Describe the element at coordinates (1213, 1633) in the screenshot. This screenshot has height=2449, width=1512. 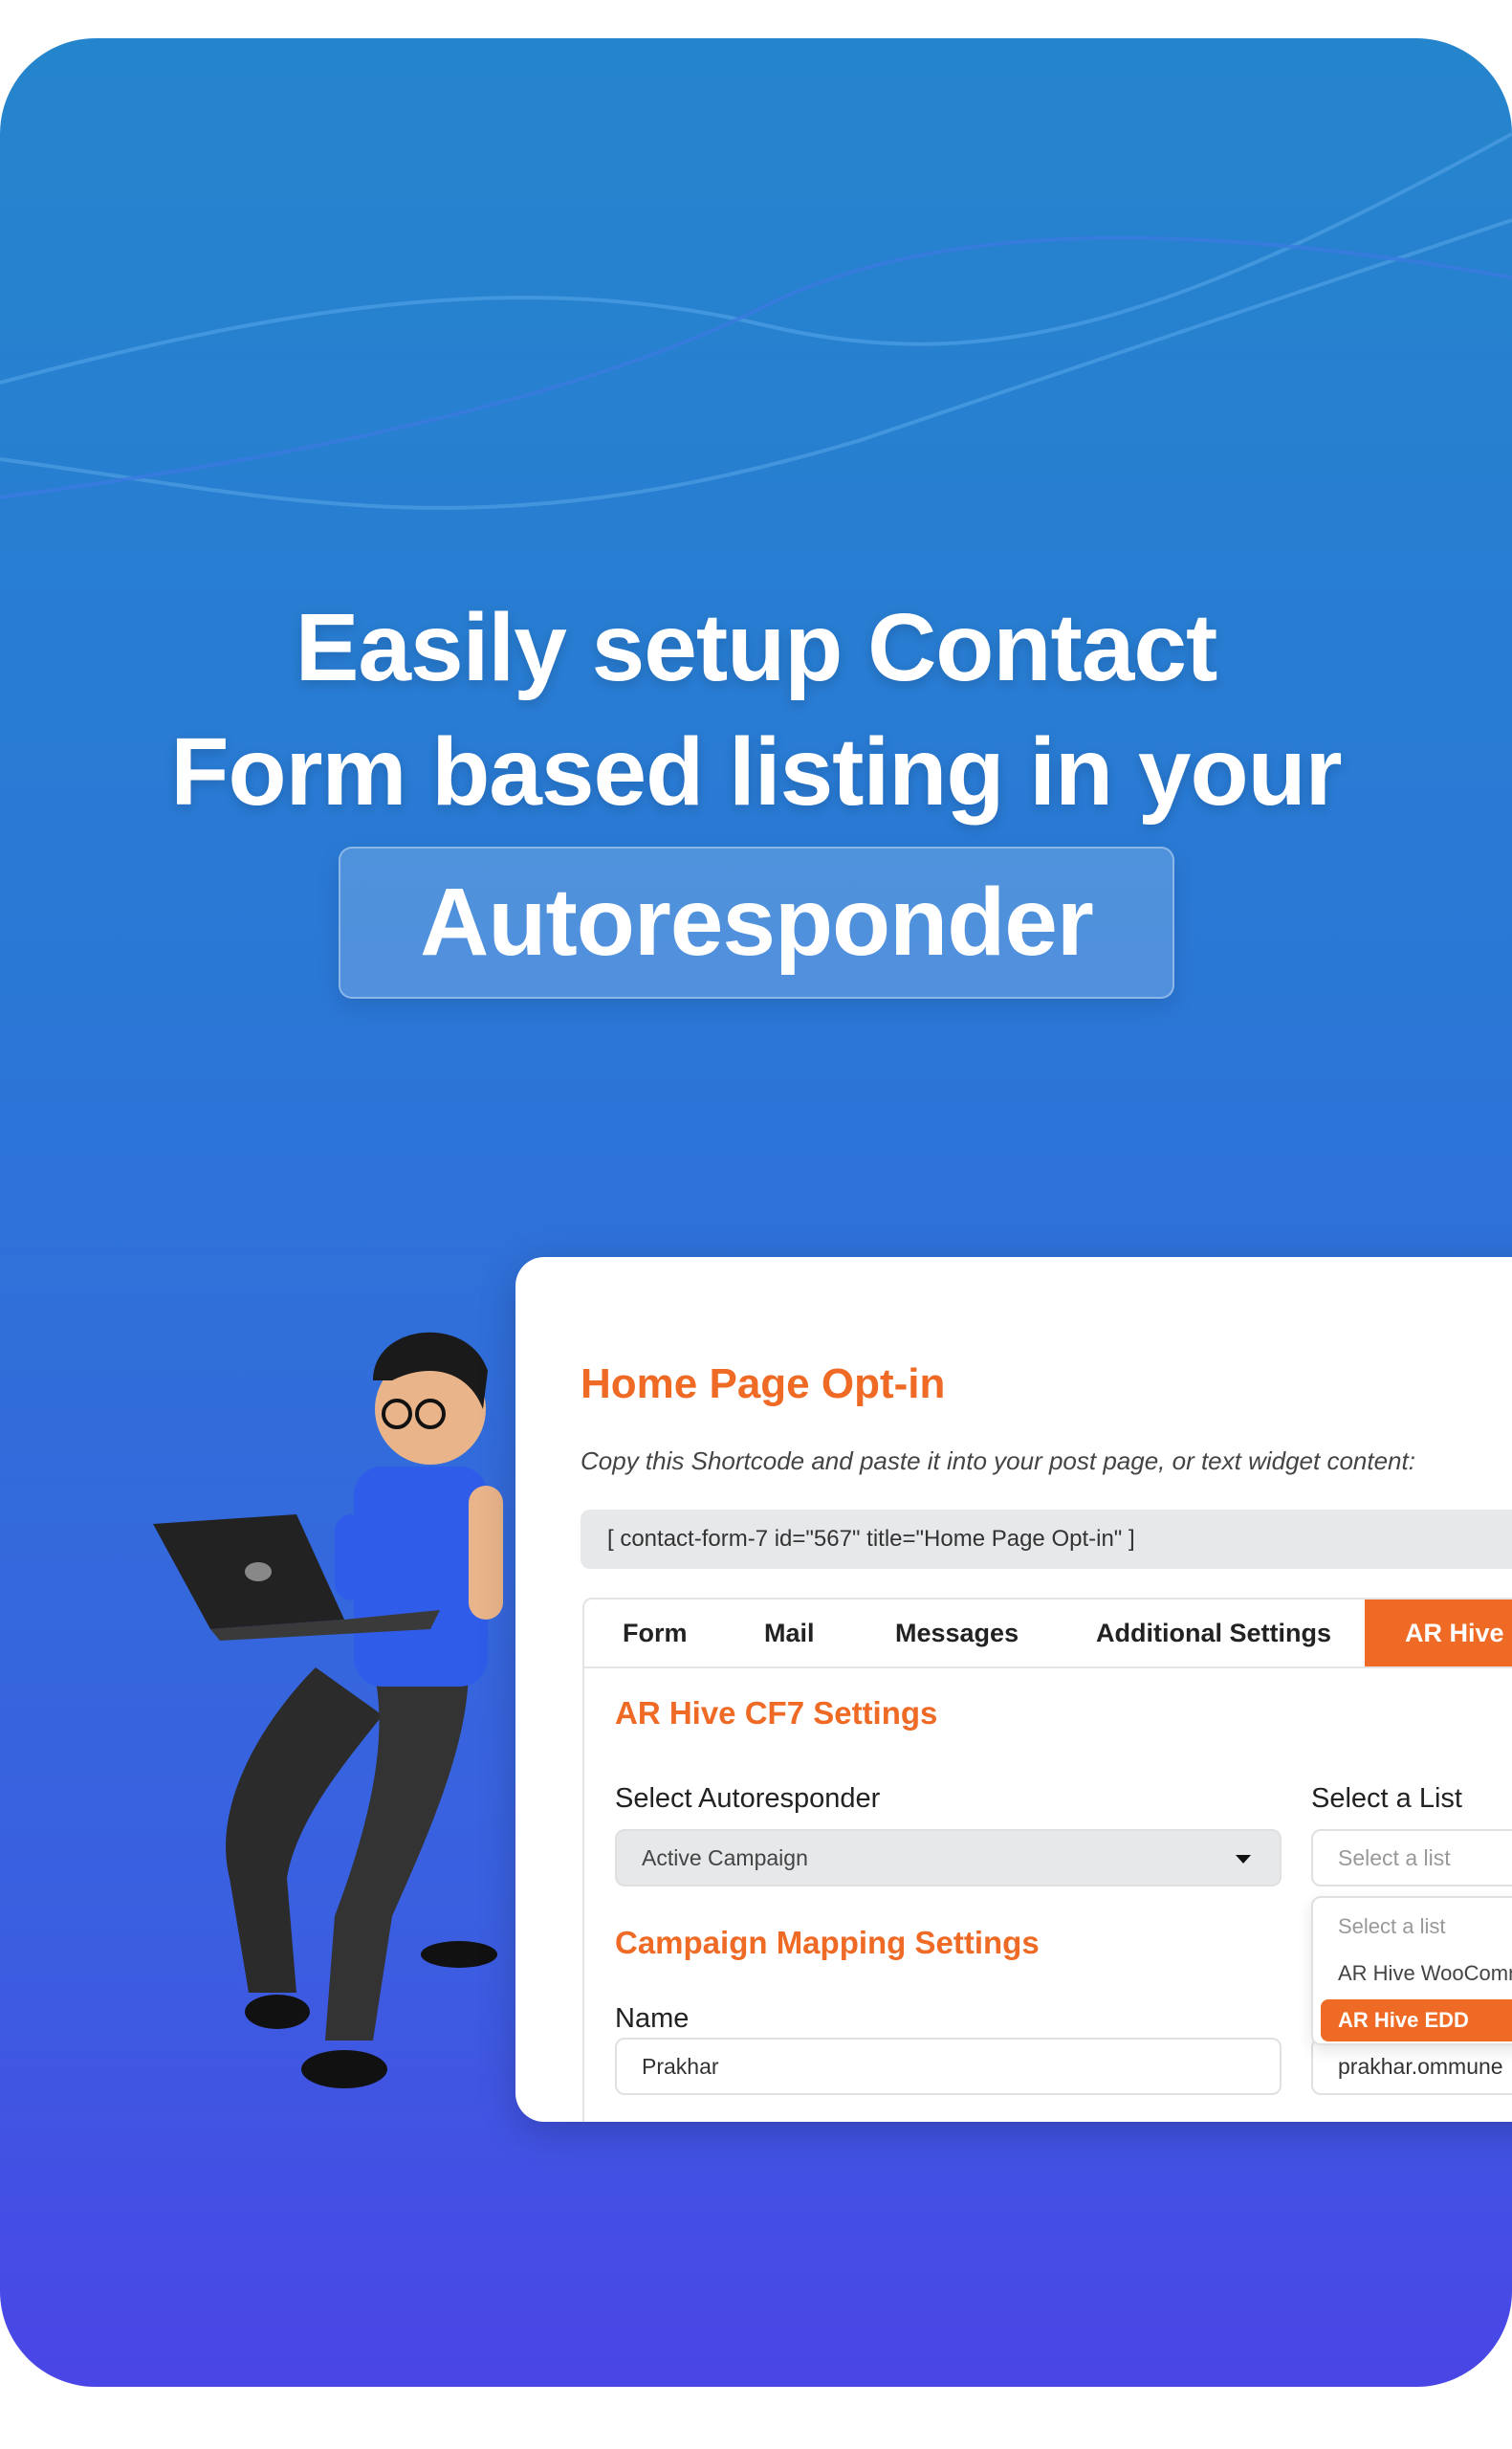
I see `tab-additional-settings: Additional Settings` at that location.